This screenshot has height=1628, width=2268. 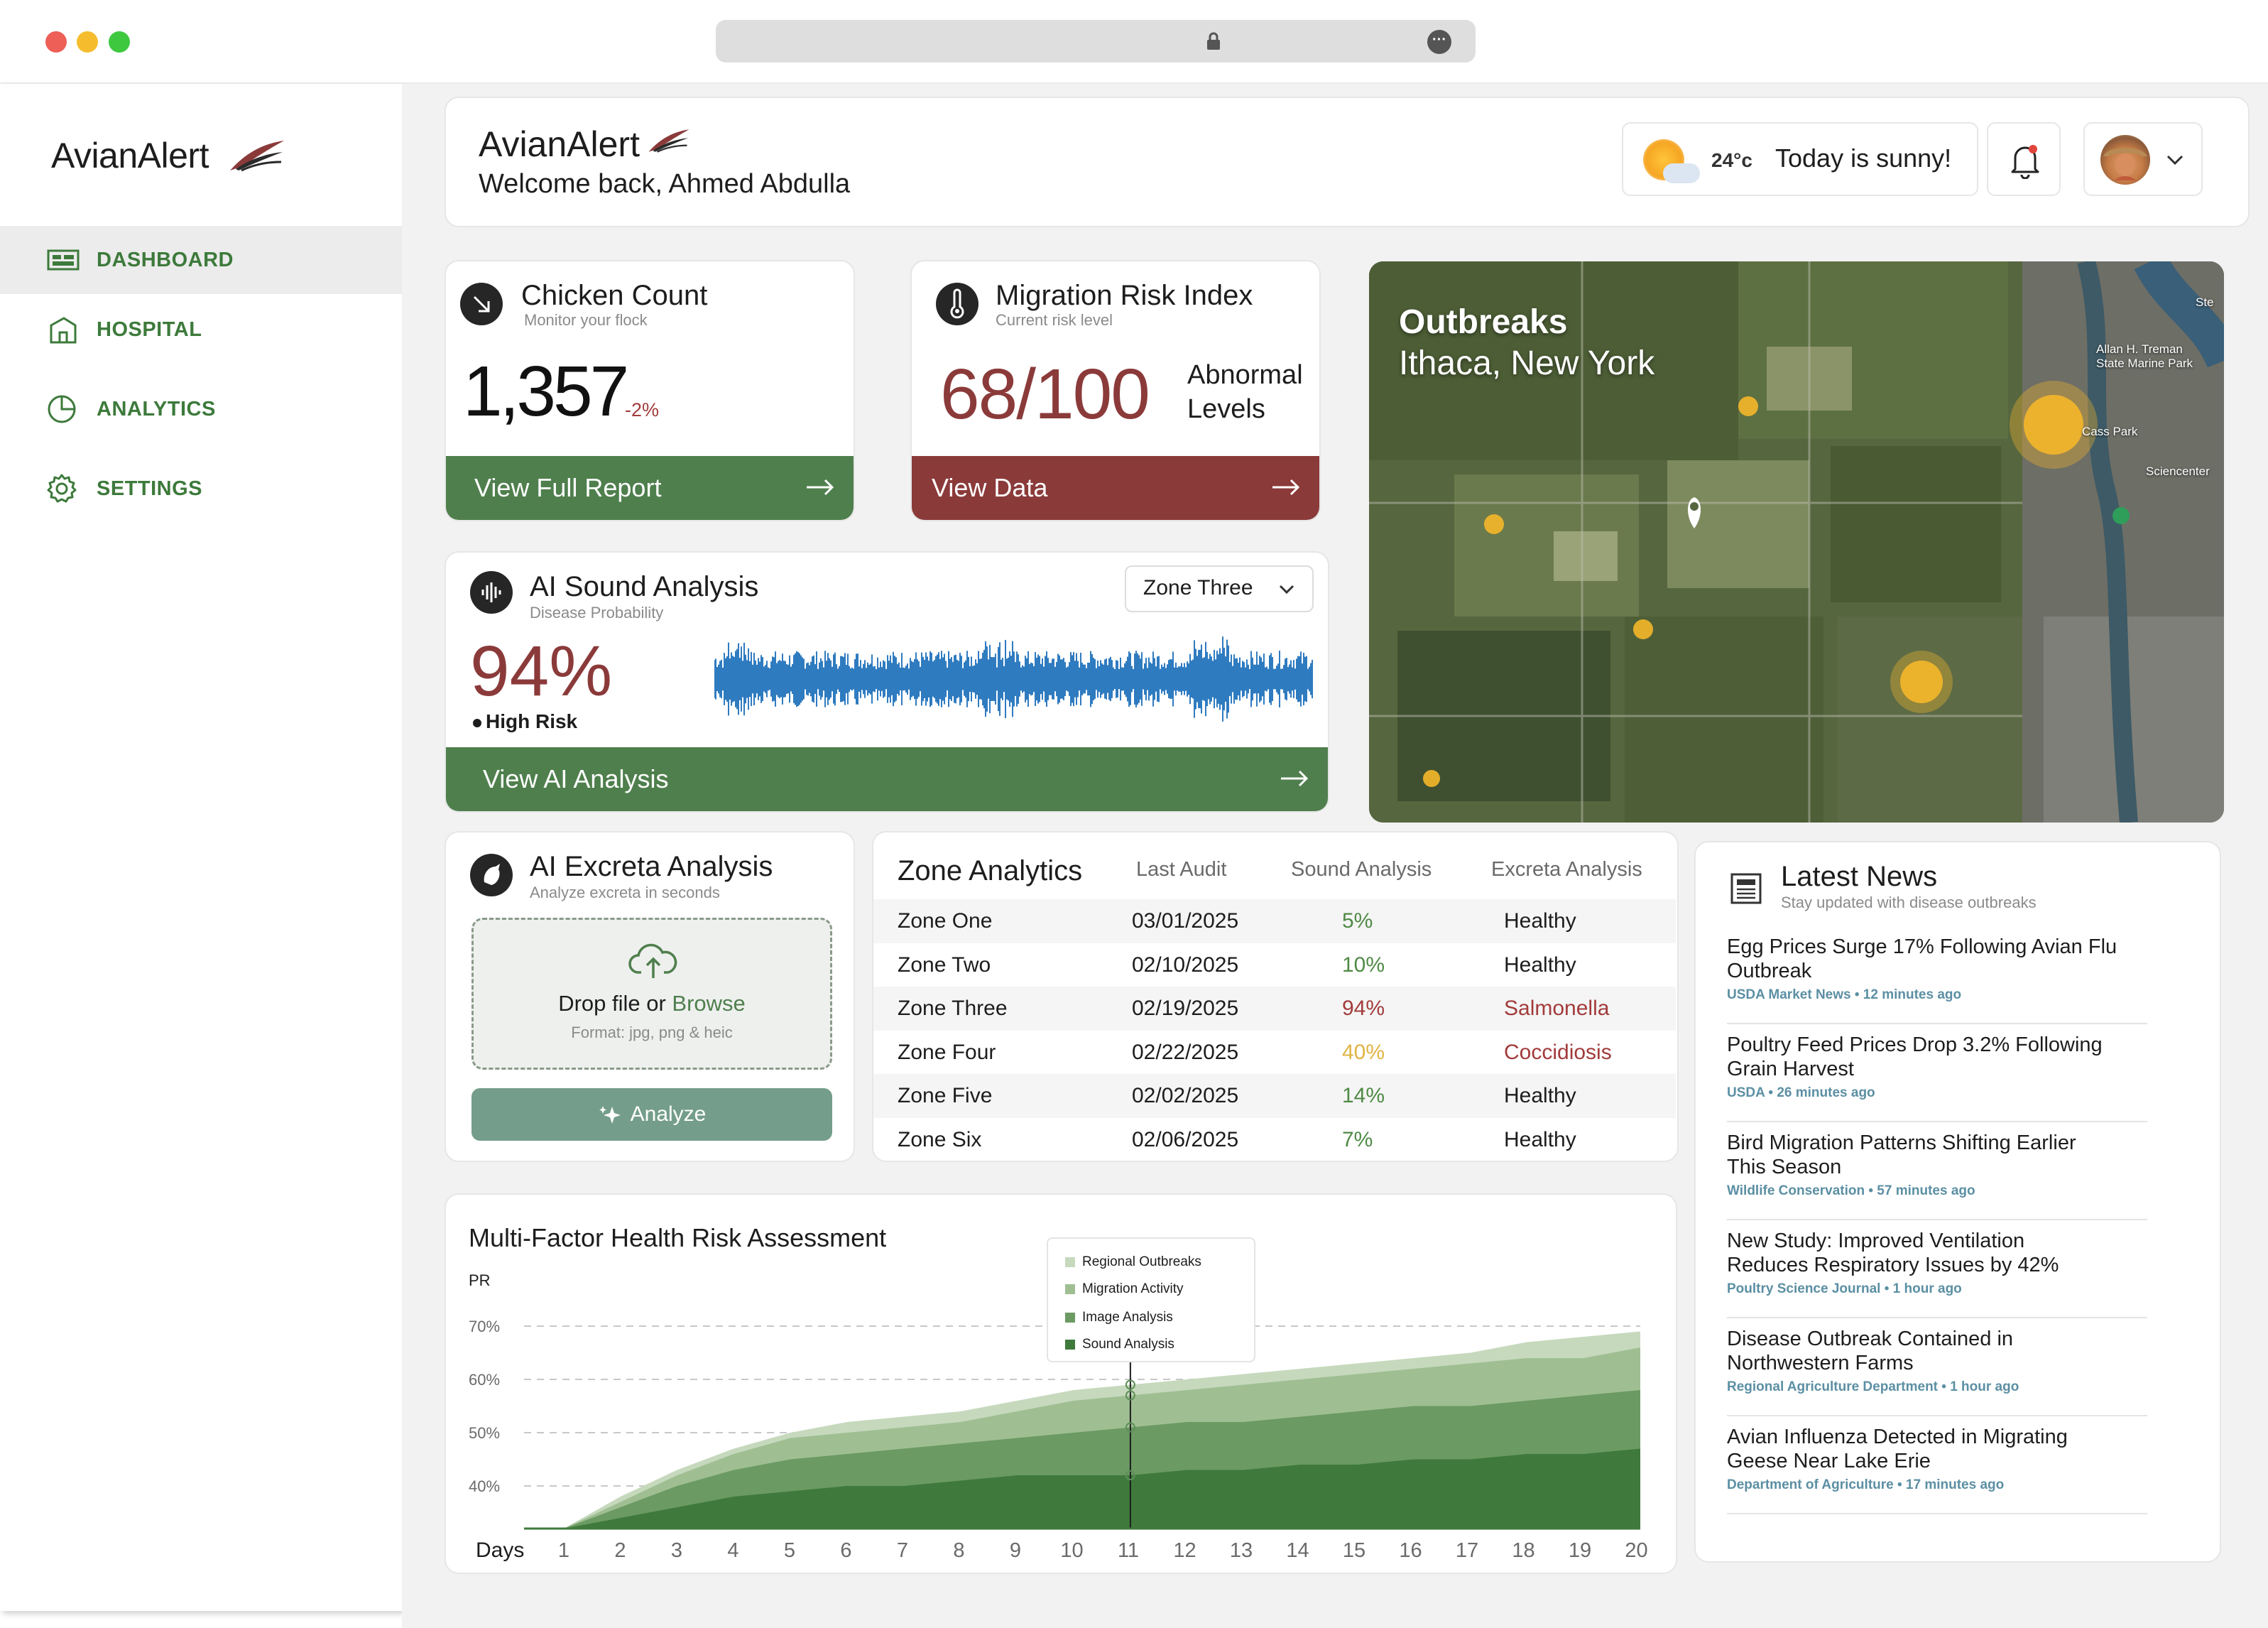 What do you see at coordinates (1219, 588) in the screenshot?
I see `zone-select: Zone Three` at bounding box center [1219, 588].